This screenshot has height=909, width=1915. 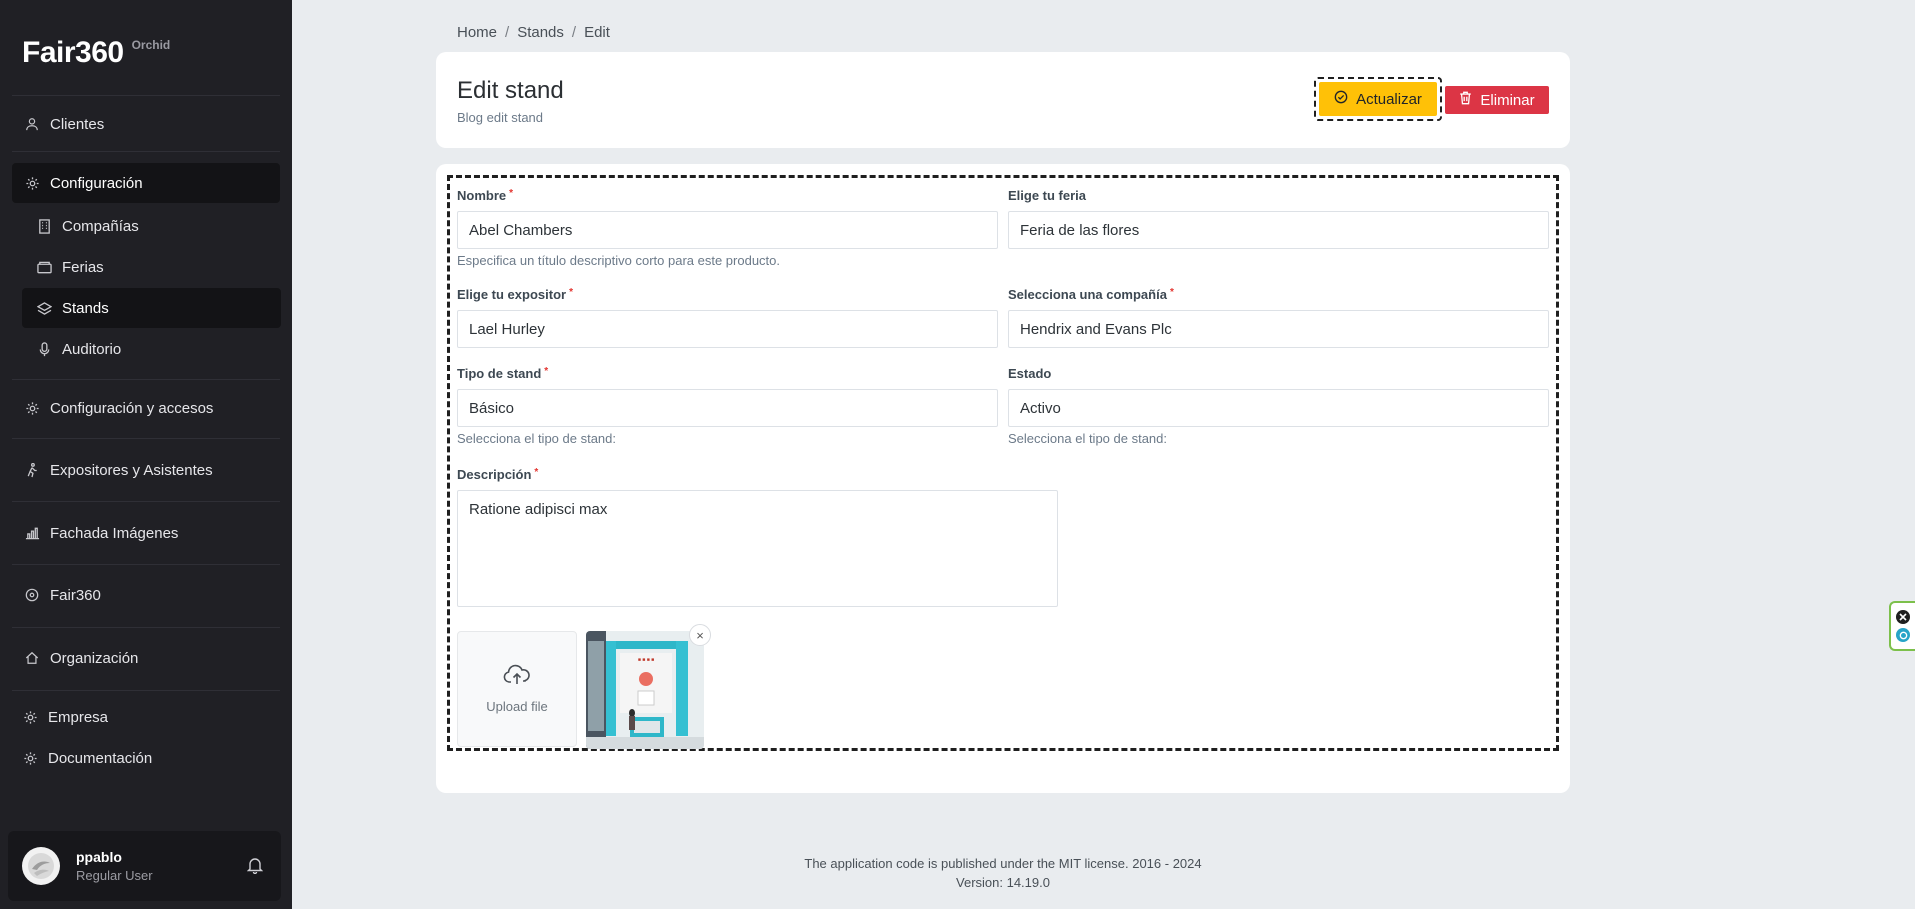 What do you see at coordinates (757, 548) in the screenshot?
I see `descripcion-textarea: Ratione adipisci max` at bounding box center [757, 548].